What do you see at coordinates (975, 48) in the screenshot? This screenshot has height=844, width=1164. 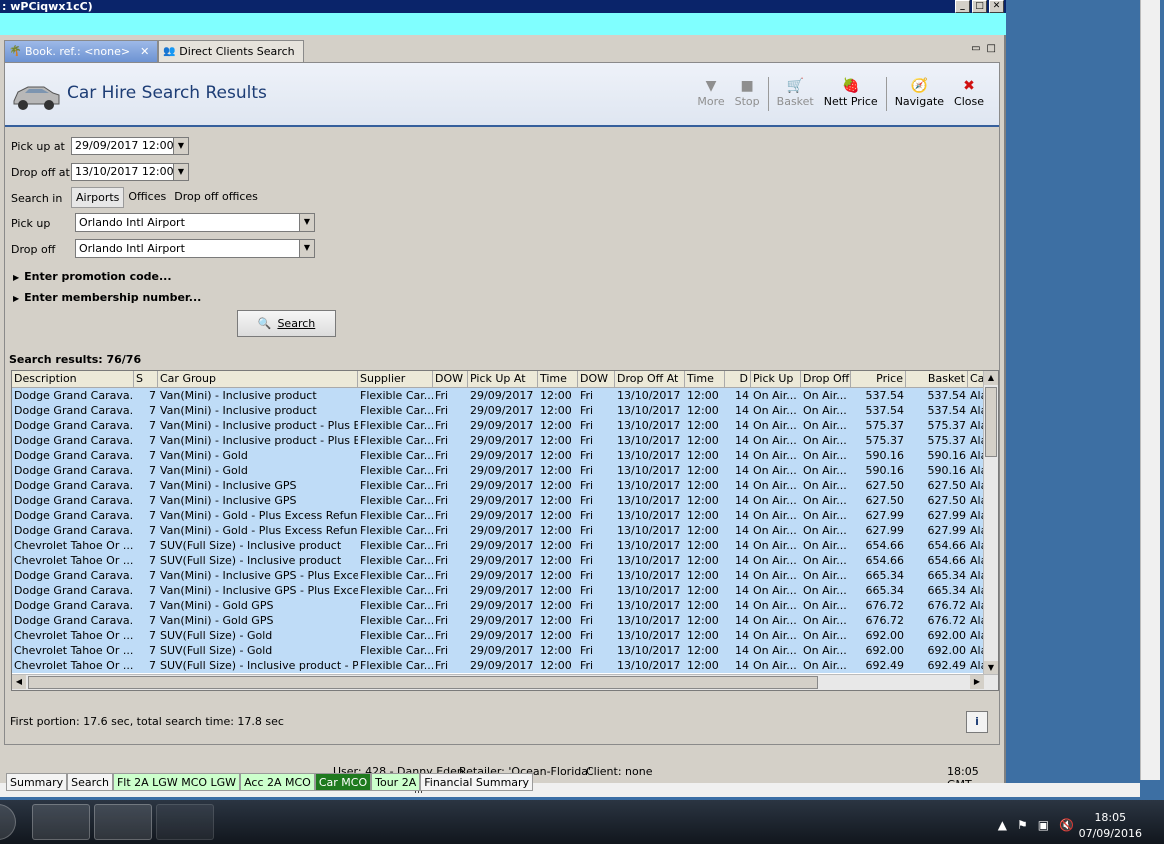 I see `minimize-view-icon: ▭` at bounding box center [975, 48].